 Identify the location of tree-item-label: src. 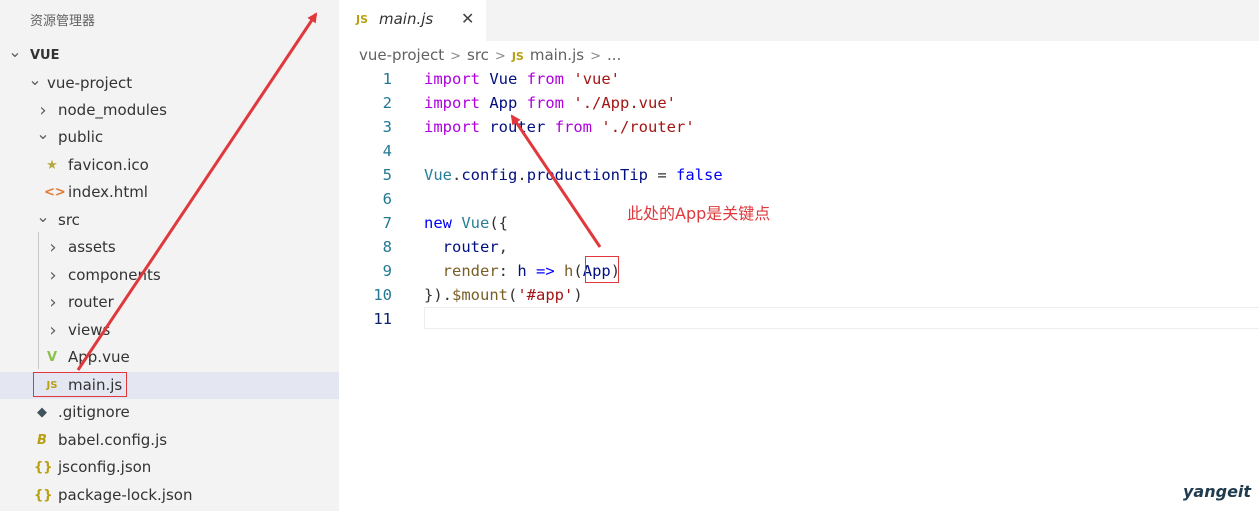
(69, 220).